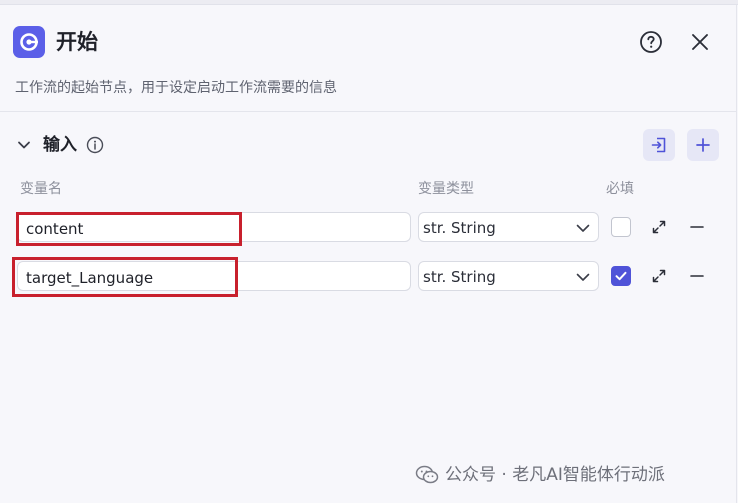 This screenshot has height=503, width=738. I want to click on checkmark-icon, so click(621, 276).